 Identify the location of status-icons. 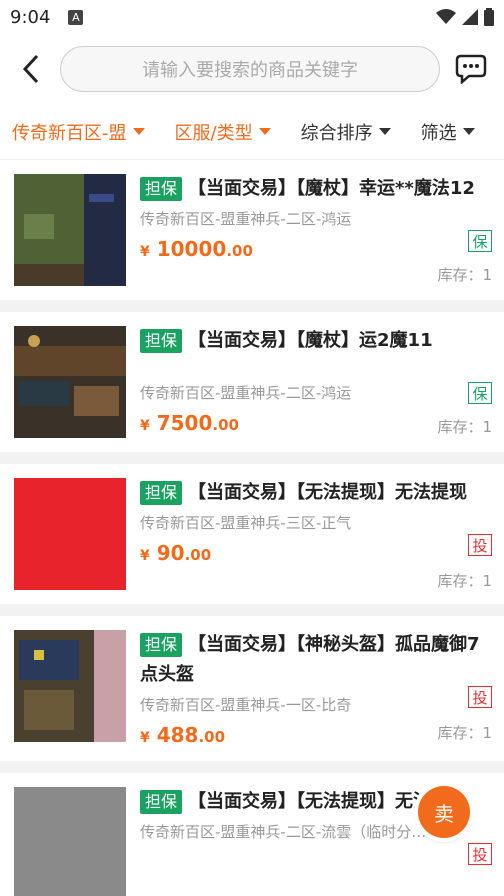
(465, 17).